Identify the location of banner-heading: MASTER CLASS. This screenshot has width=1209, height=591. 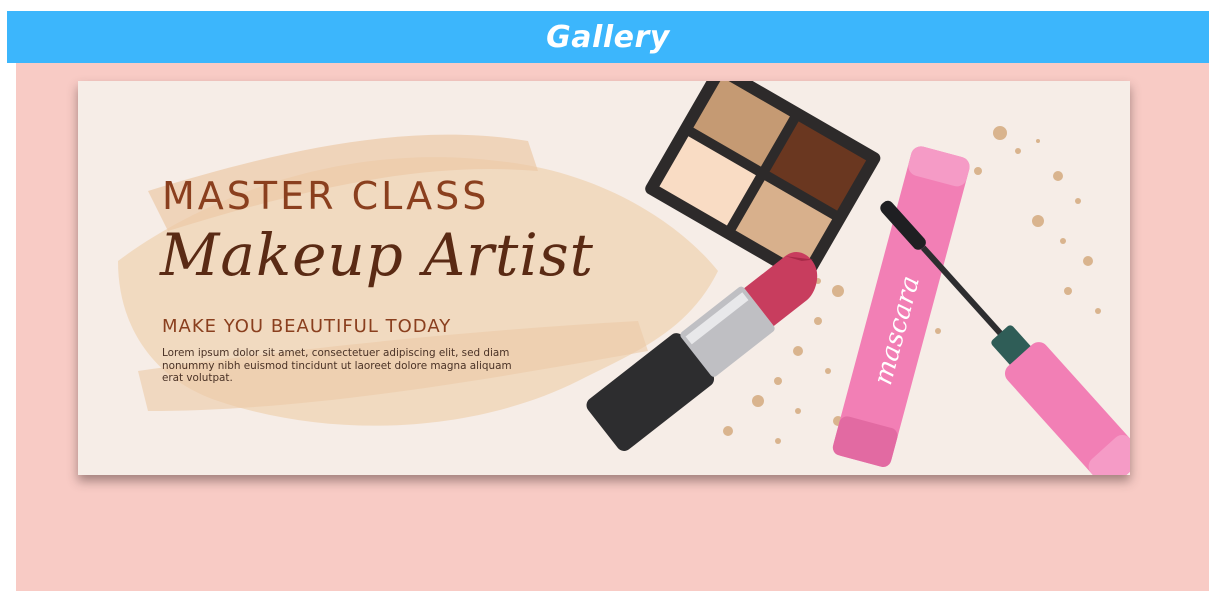
(326, 196).